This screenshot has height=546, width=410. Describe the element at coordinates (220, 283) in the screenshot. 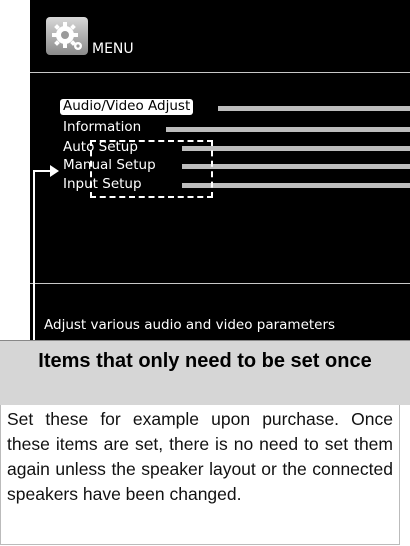

I see `bottom-divider` at that location.